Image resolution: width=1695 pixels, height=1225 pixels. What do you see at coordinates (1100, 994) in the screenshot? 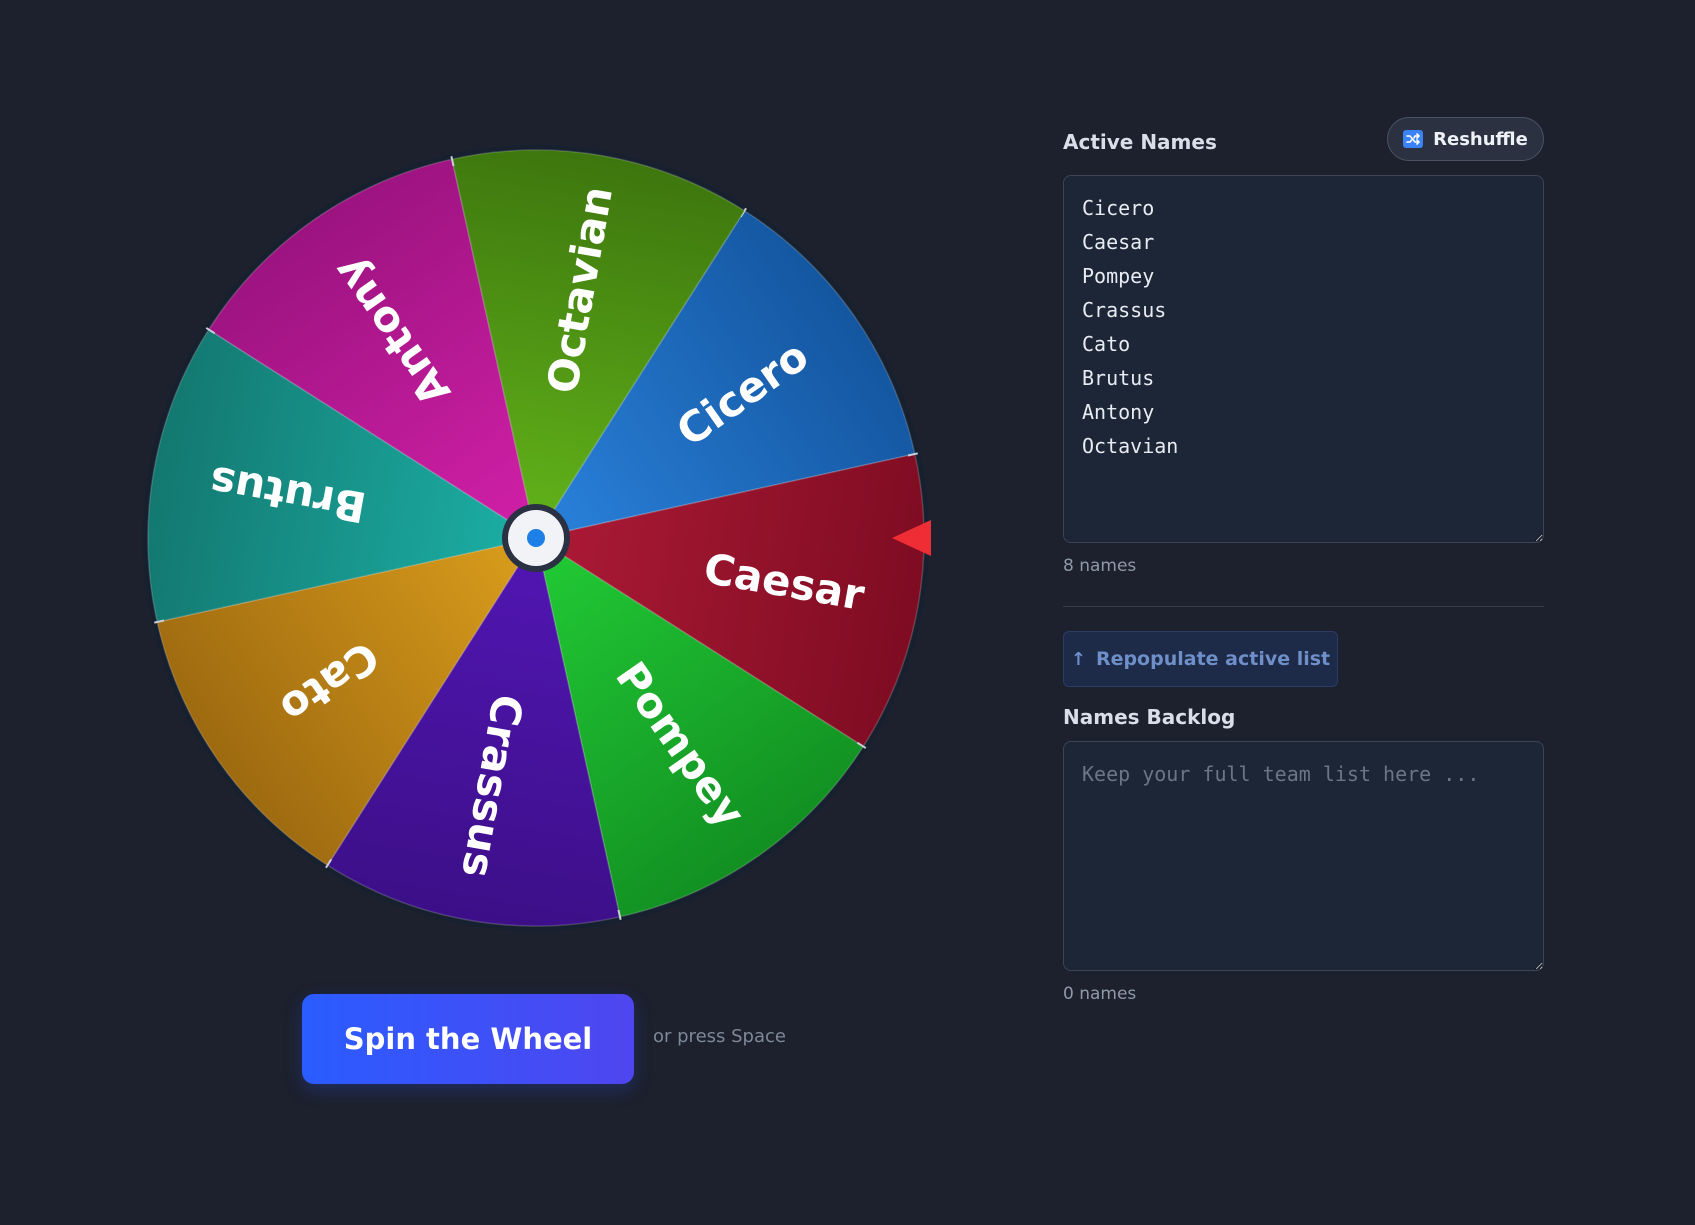
I see `backlog-names-count: 0 names` at bounding box center [1100, 994].